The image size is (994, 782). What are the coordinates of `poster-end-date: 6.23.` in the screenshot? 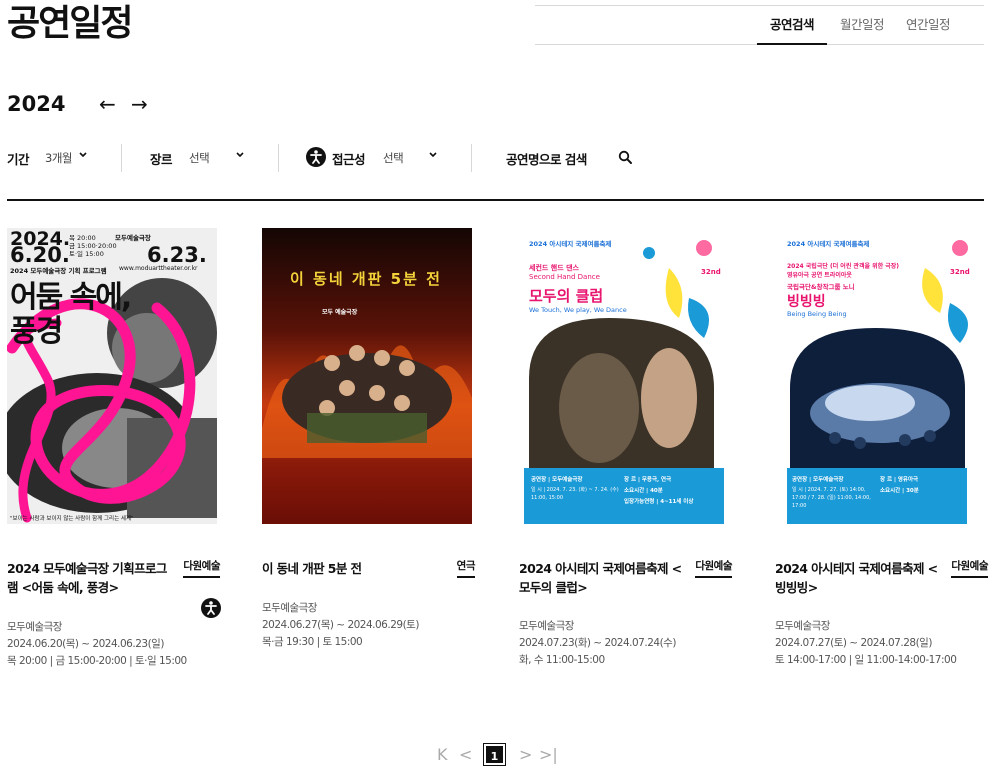 It's located at (177, 255).